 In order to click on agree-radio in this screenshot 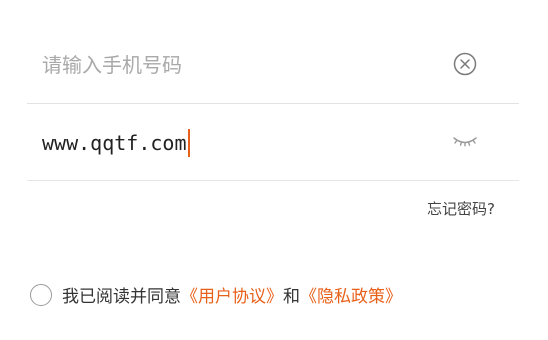, I will do `click(41, 294)`.